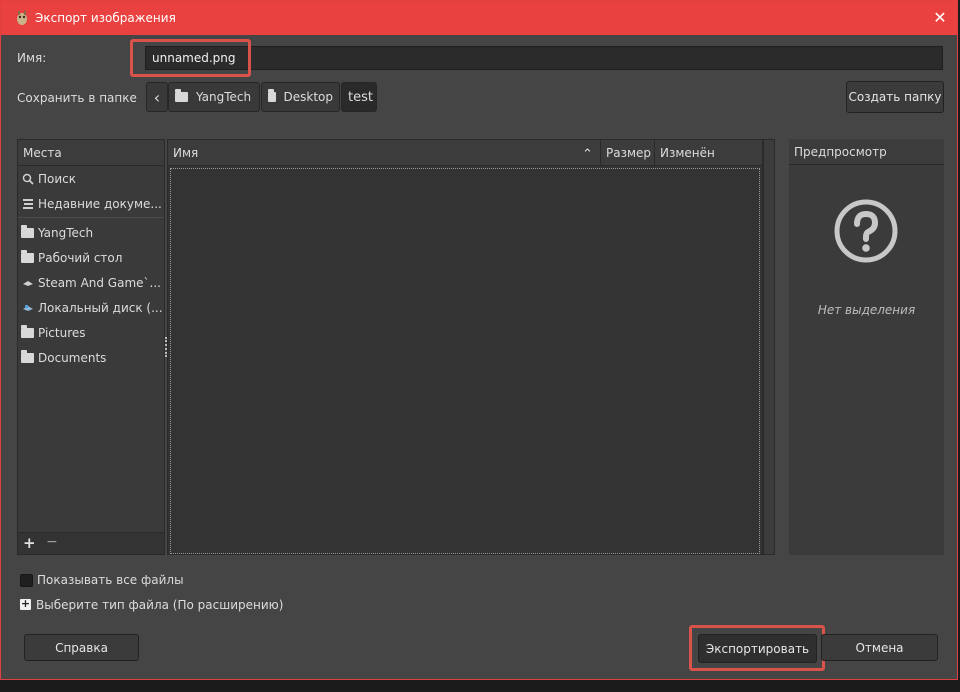 This screenshot has width=960, height=692. What do you see at coordinates (384, 153) in the screenshot?
I see `column-name-header: Имя ⌃` at bounding box center [384, 153].